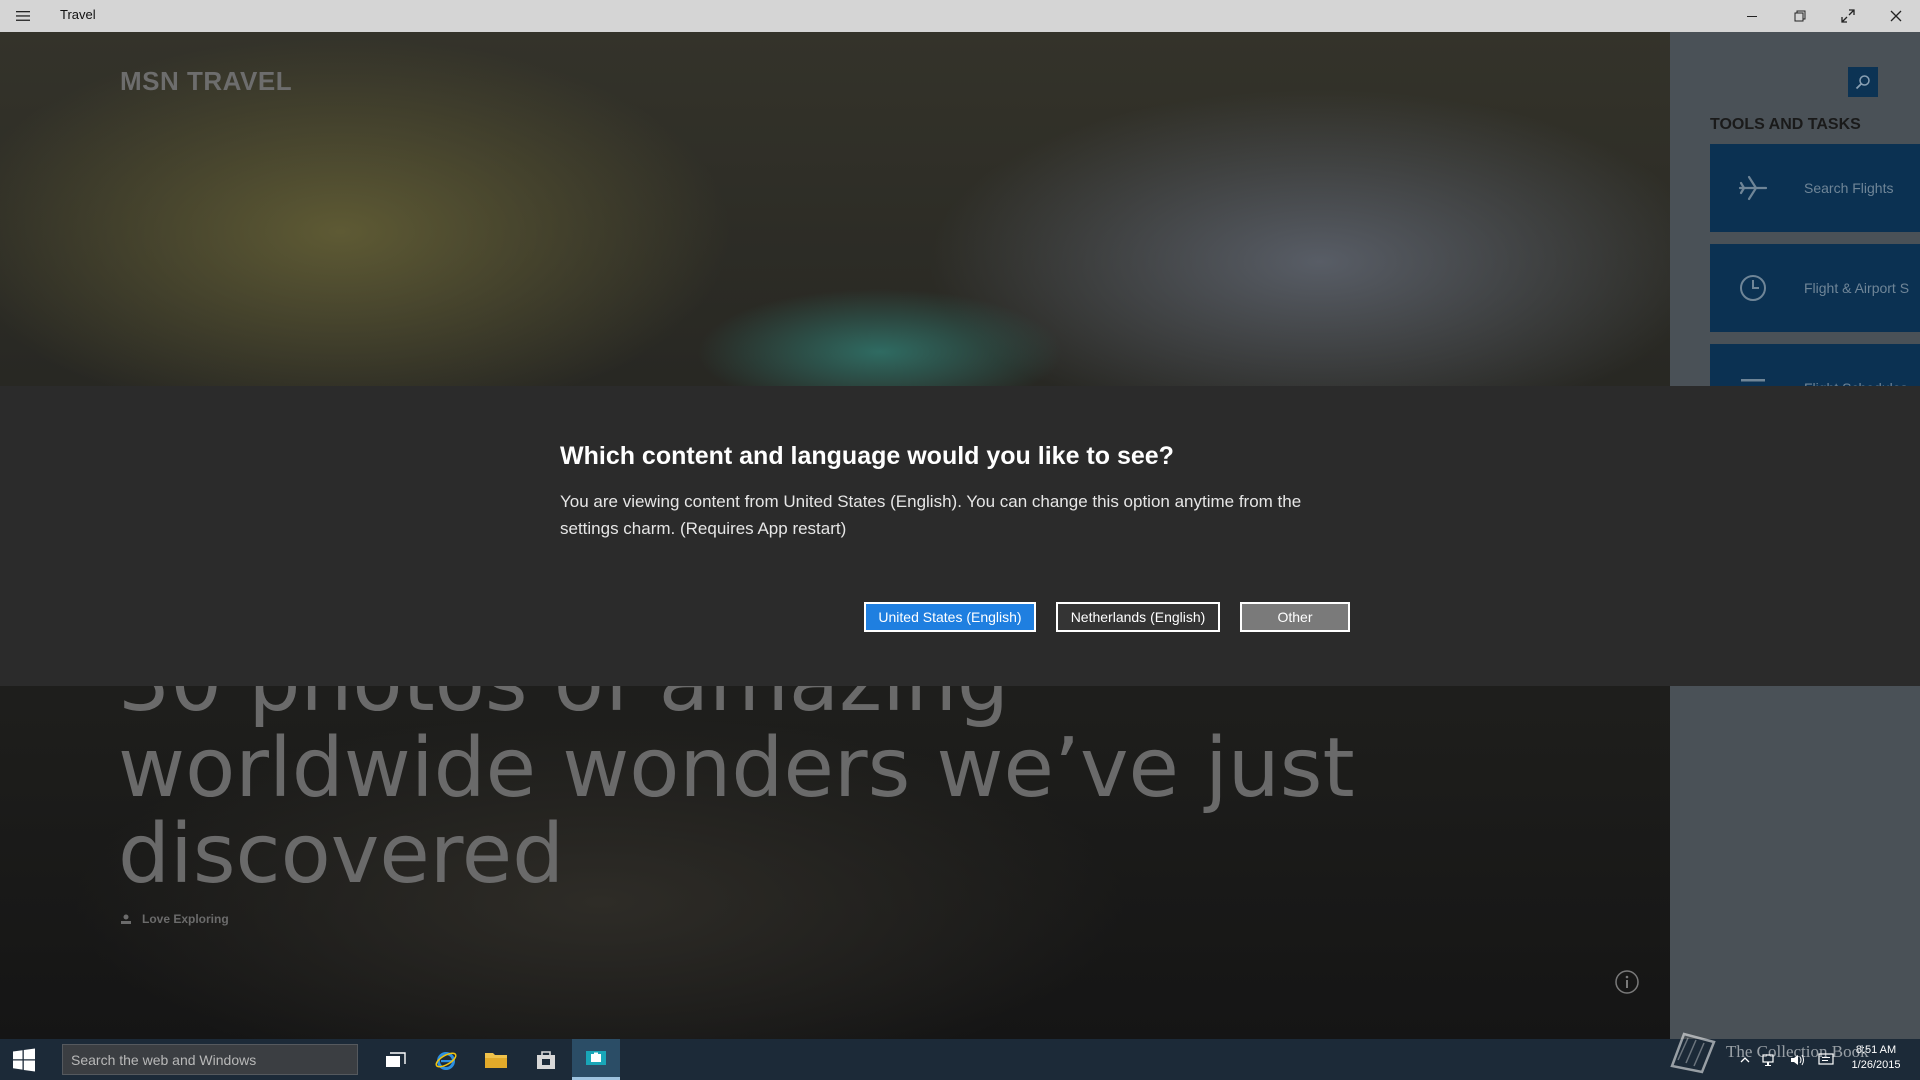 This screenshot has height=1080, width=1920. I want to click on clock-icon, so click(1753, 288).